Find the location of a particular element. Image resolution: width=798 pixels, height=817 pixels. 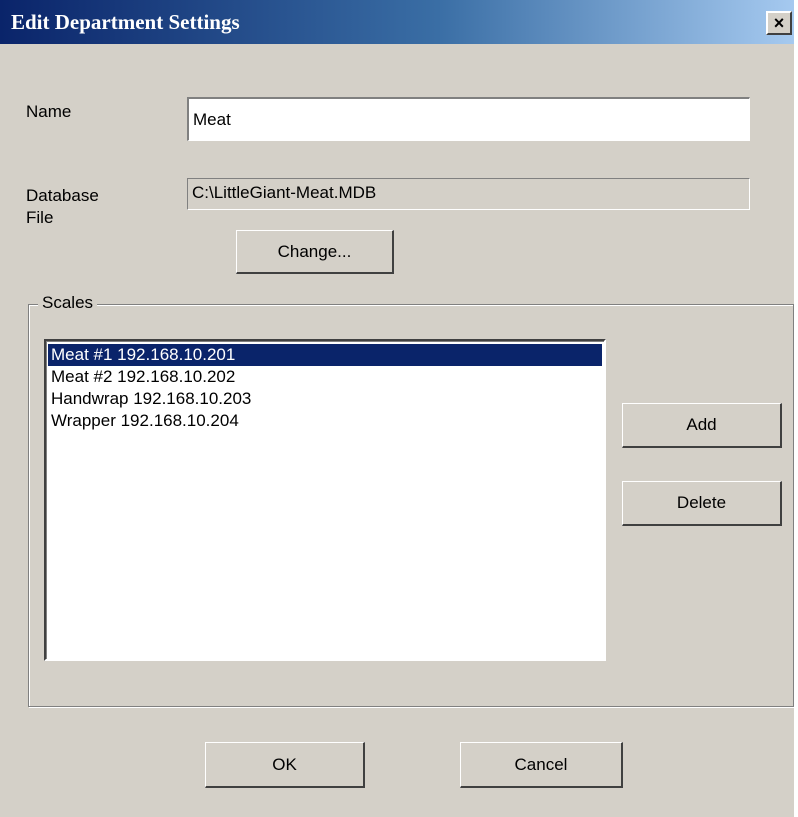

ok-button: OK is located at coordinates (285, 765).